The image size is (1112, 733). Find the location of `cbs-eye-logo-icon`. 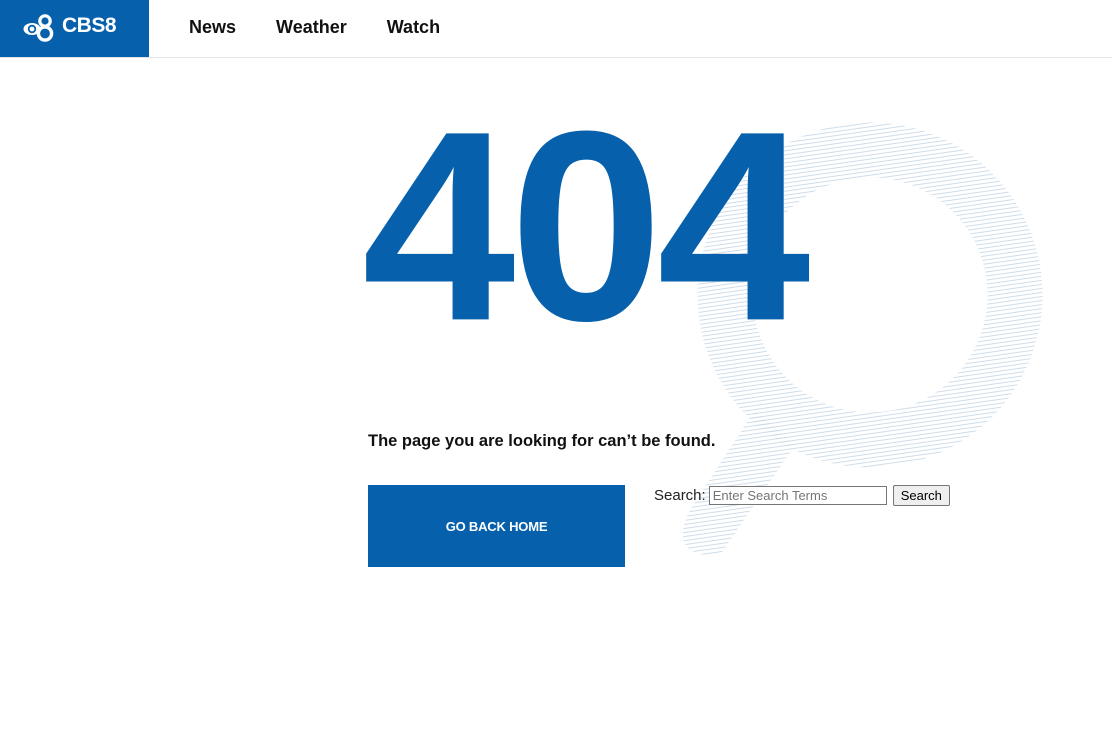

cbs-eye-logo-icon is located at coordinates (38, 28).